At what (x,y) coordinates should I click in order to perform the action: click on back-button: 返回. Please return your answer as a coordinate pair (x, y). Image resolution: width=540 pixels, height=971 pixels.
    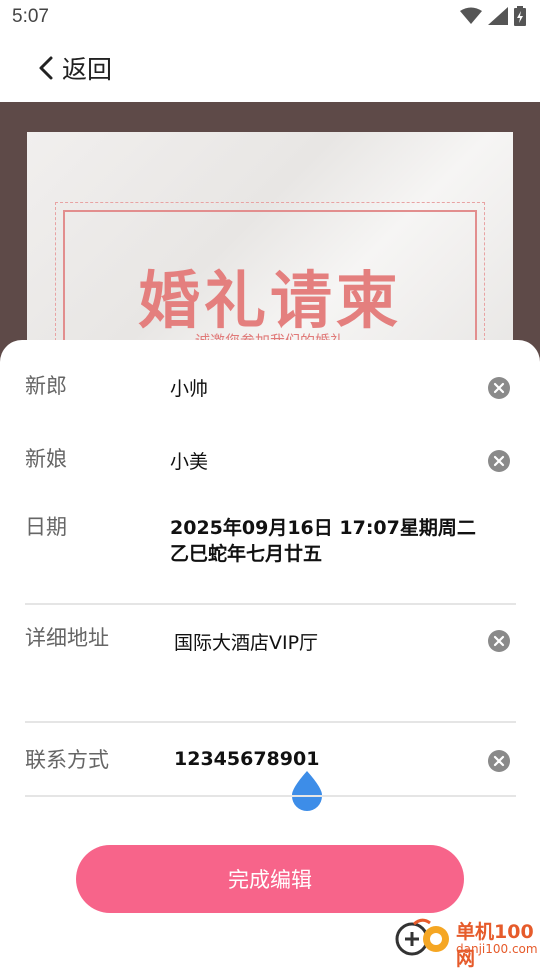
    Looking at the image, I should click on (75, 68).